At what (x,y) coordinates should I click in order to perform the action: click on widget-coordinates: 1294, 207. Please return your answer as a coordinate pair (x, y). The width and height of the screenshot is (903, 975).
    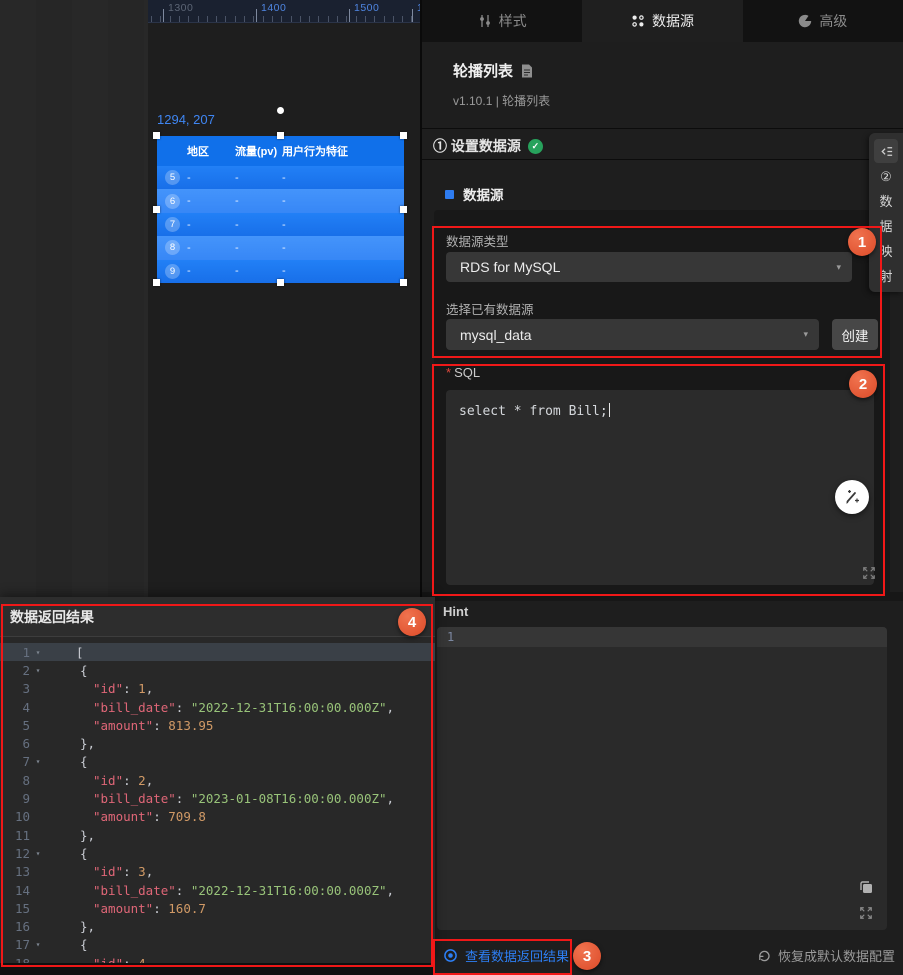
    Looking at the image, I should click on (186, 119).